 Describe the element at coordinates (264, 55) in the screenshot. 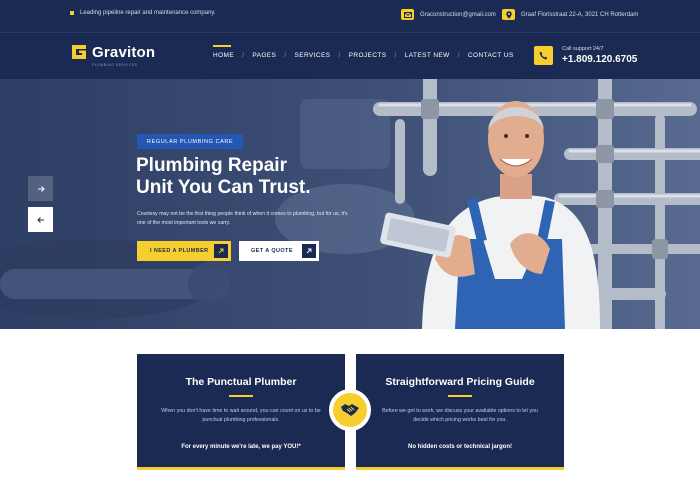

I see `nav-item-pages: PAGES` at that location.